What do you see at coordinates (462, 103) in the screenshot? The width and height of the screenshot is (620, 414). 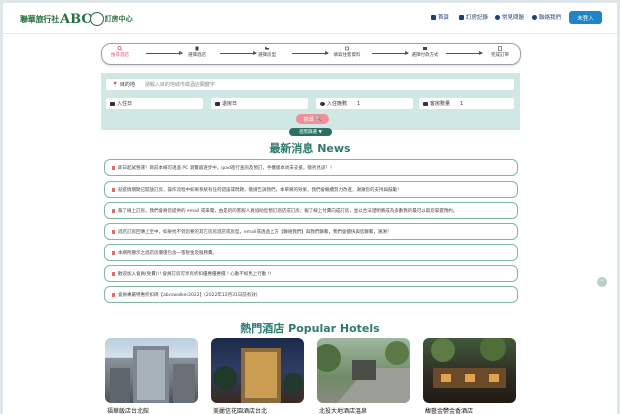 I see `rooms-value: 1` at bounding box center [462, 103].